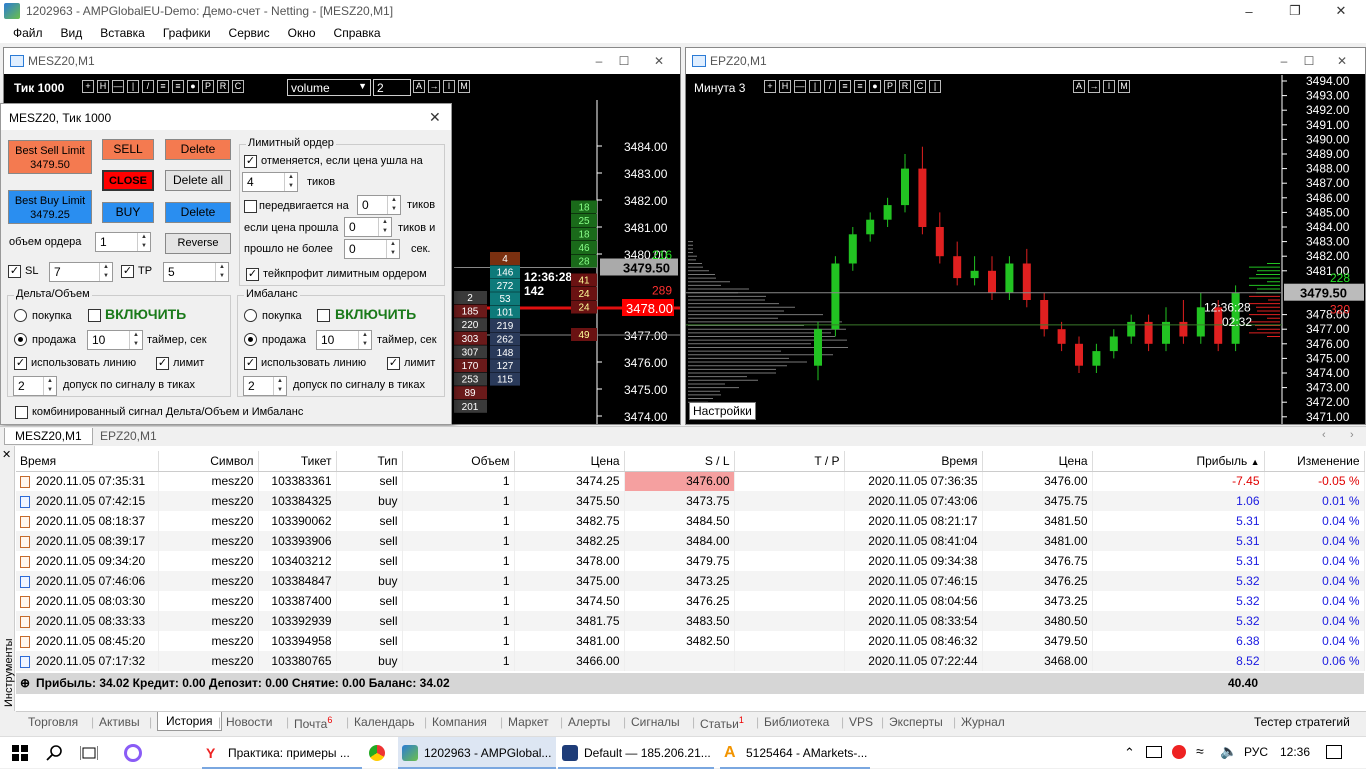  I want to click on toolbar-tool-icon: →, so click(434, 86).